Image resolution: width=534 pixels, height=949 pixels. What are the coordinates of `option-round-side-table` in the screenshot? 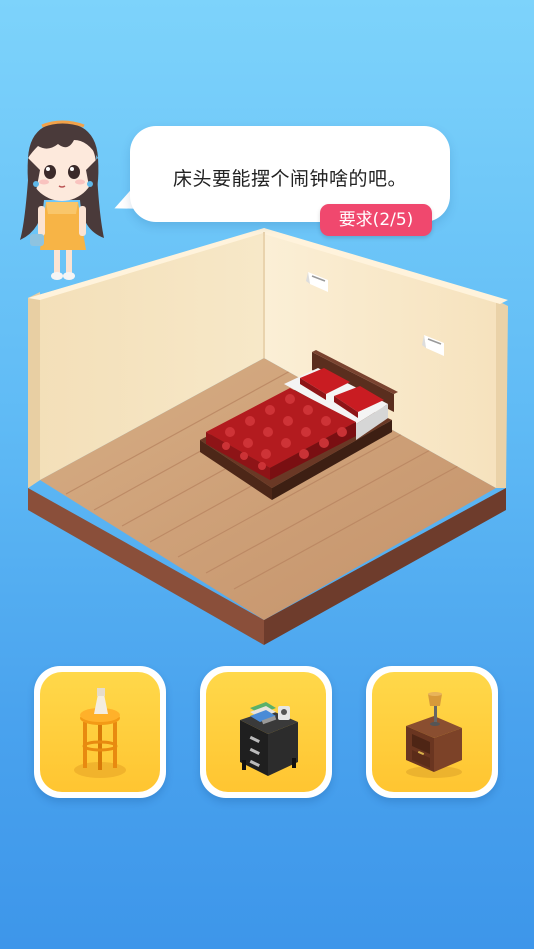 It's located at (100, 732).